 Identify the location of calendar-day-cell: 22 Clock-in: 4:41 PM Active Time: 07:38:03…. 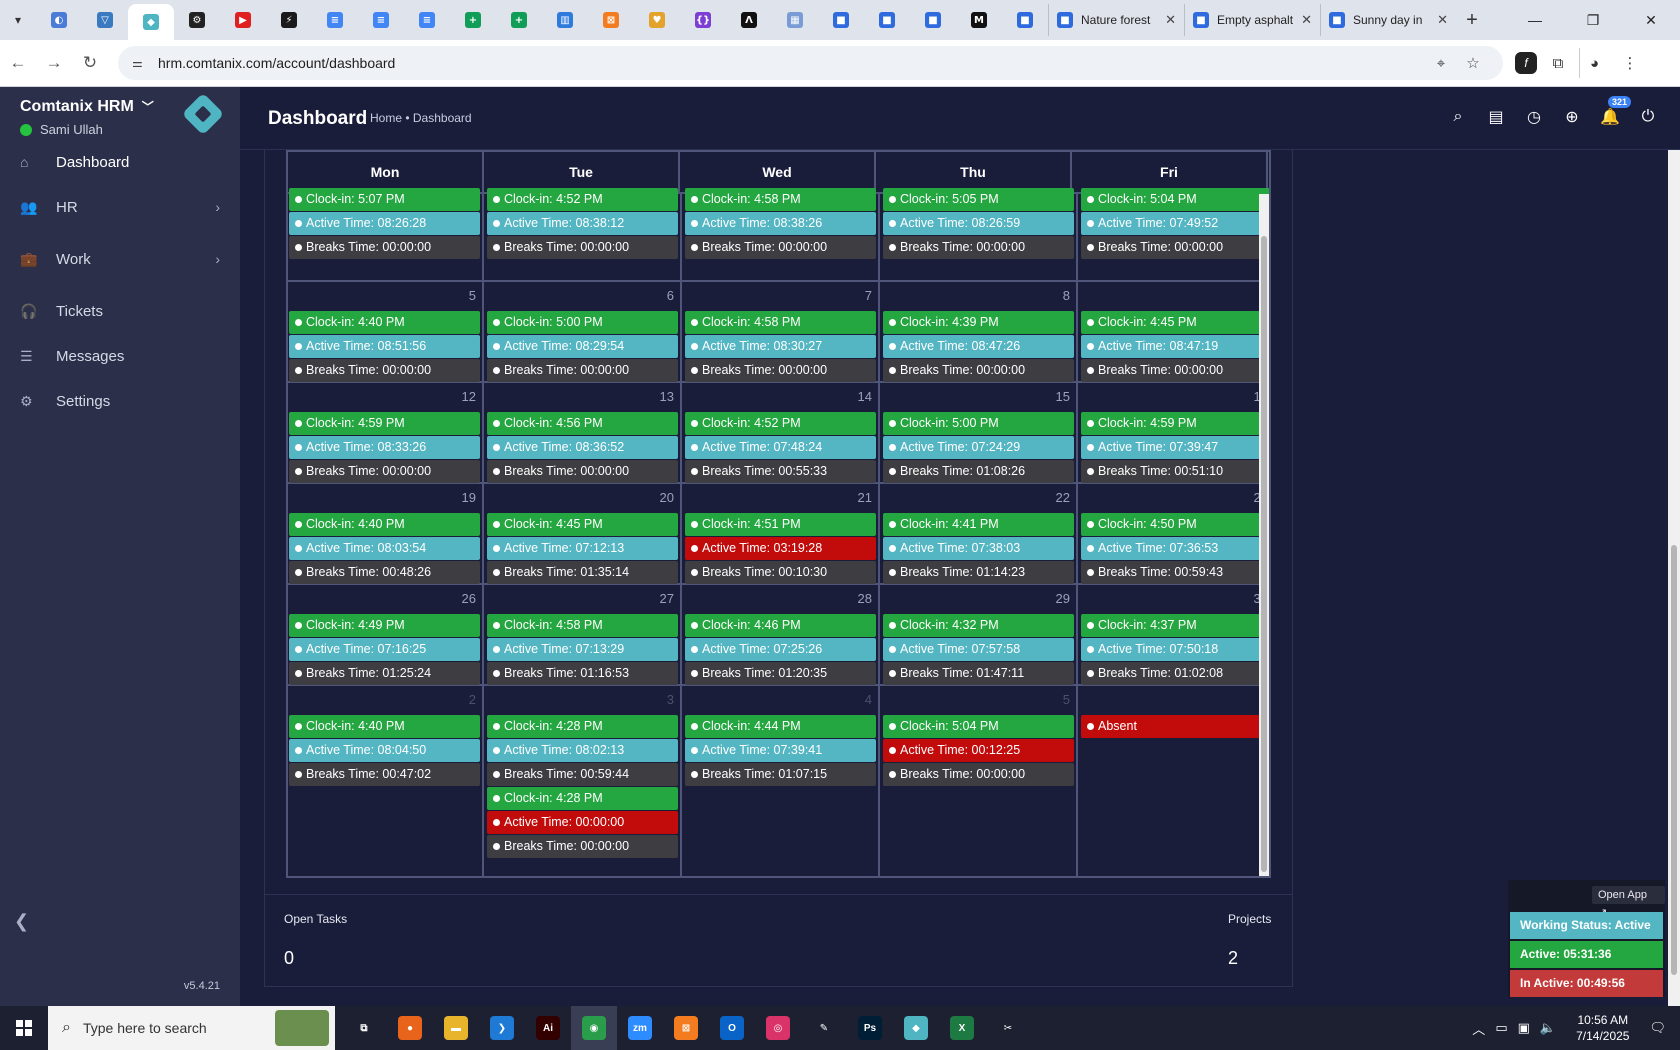
(979, 534).